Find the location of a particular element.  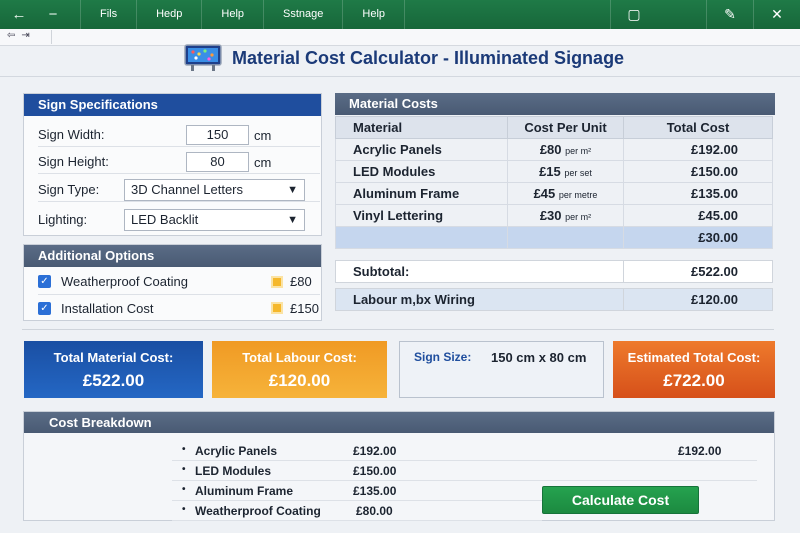

restore-icon: ▢ is located at coordinates (633, 14).